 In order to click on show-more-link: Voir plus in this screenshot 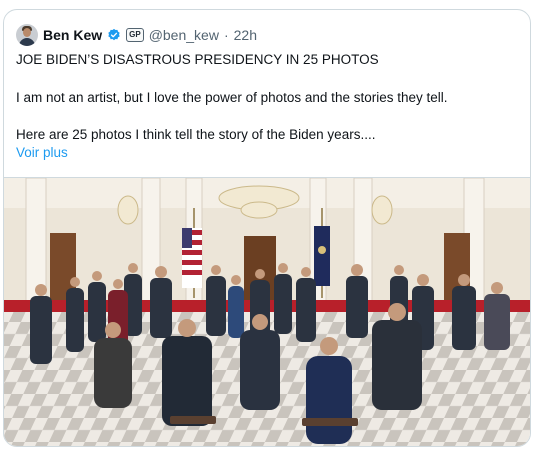, I will do `click(42, 153)`.